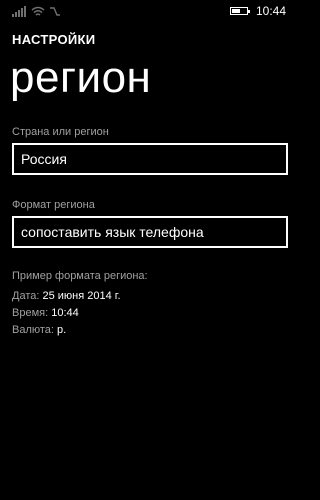  Describe the element at coordinates (30, 313) in the screenshot. I see `sample-time-label: Время:` at that location.